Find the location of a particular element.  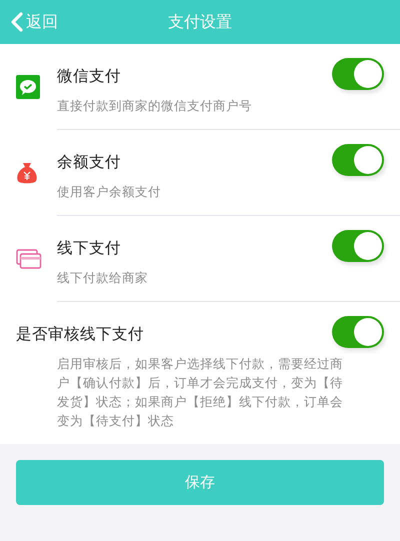

save-button: 保存 is located at coordinates (200, 482).